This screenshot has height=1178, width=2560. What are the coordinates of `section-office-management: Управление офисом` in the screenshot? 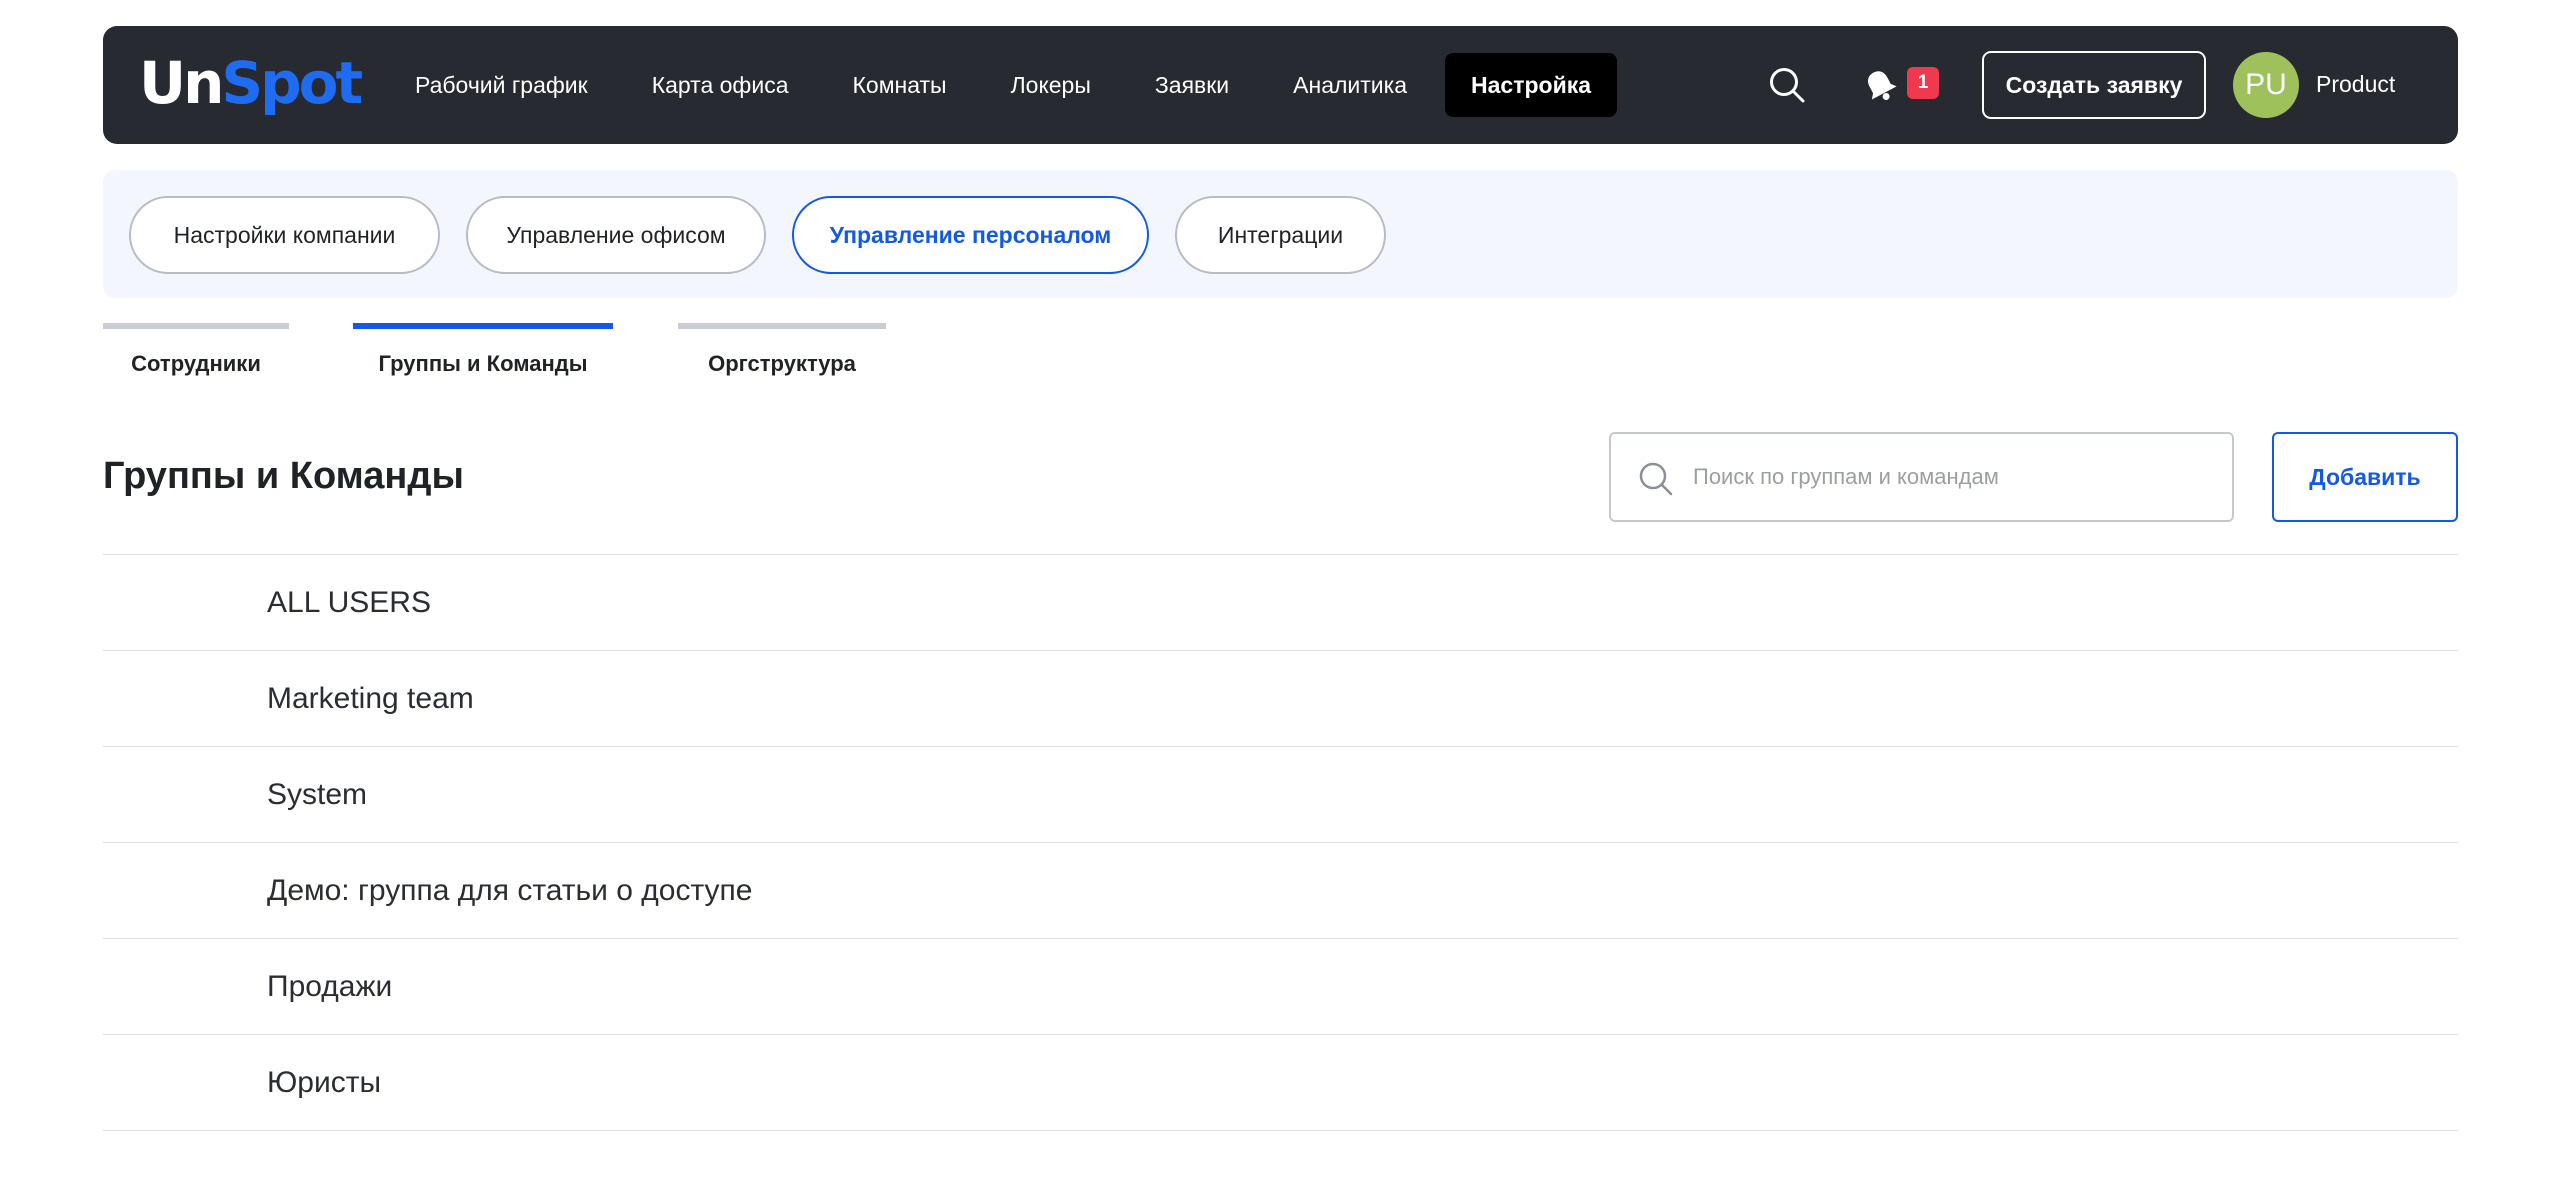 It's located at (616, 235).